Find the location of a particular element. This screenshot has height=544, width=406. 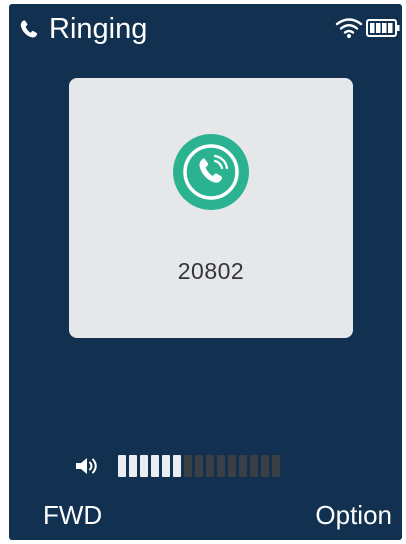

status-bar: Ringing is located at coordinates (205, 29).